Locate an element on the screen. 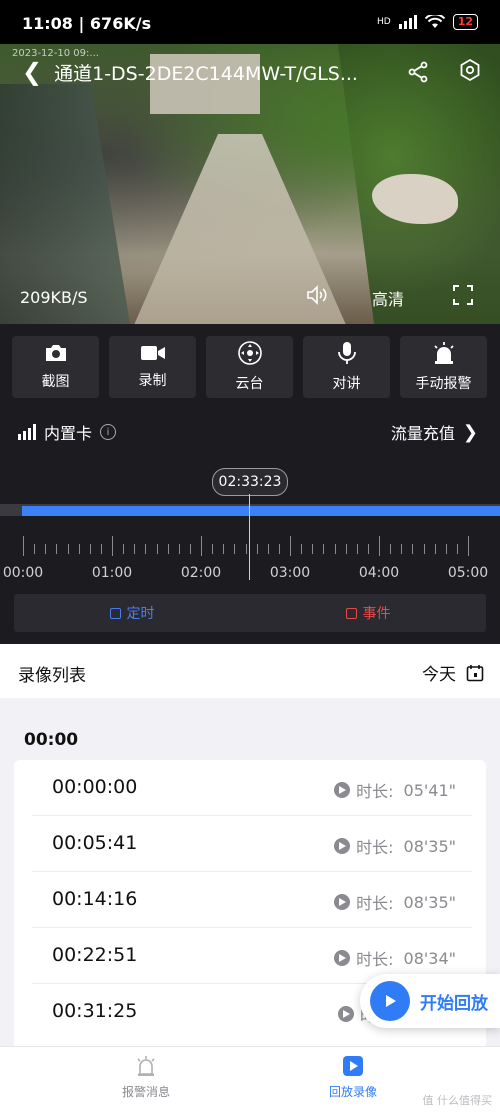 This screenshot has height=1112, width=500. alarm-message-icon is located at coordinates (146, 1066).